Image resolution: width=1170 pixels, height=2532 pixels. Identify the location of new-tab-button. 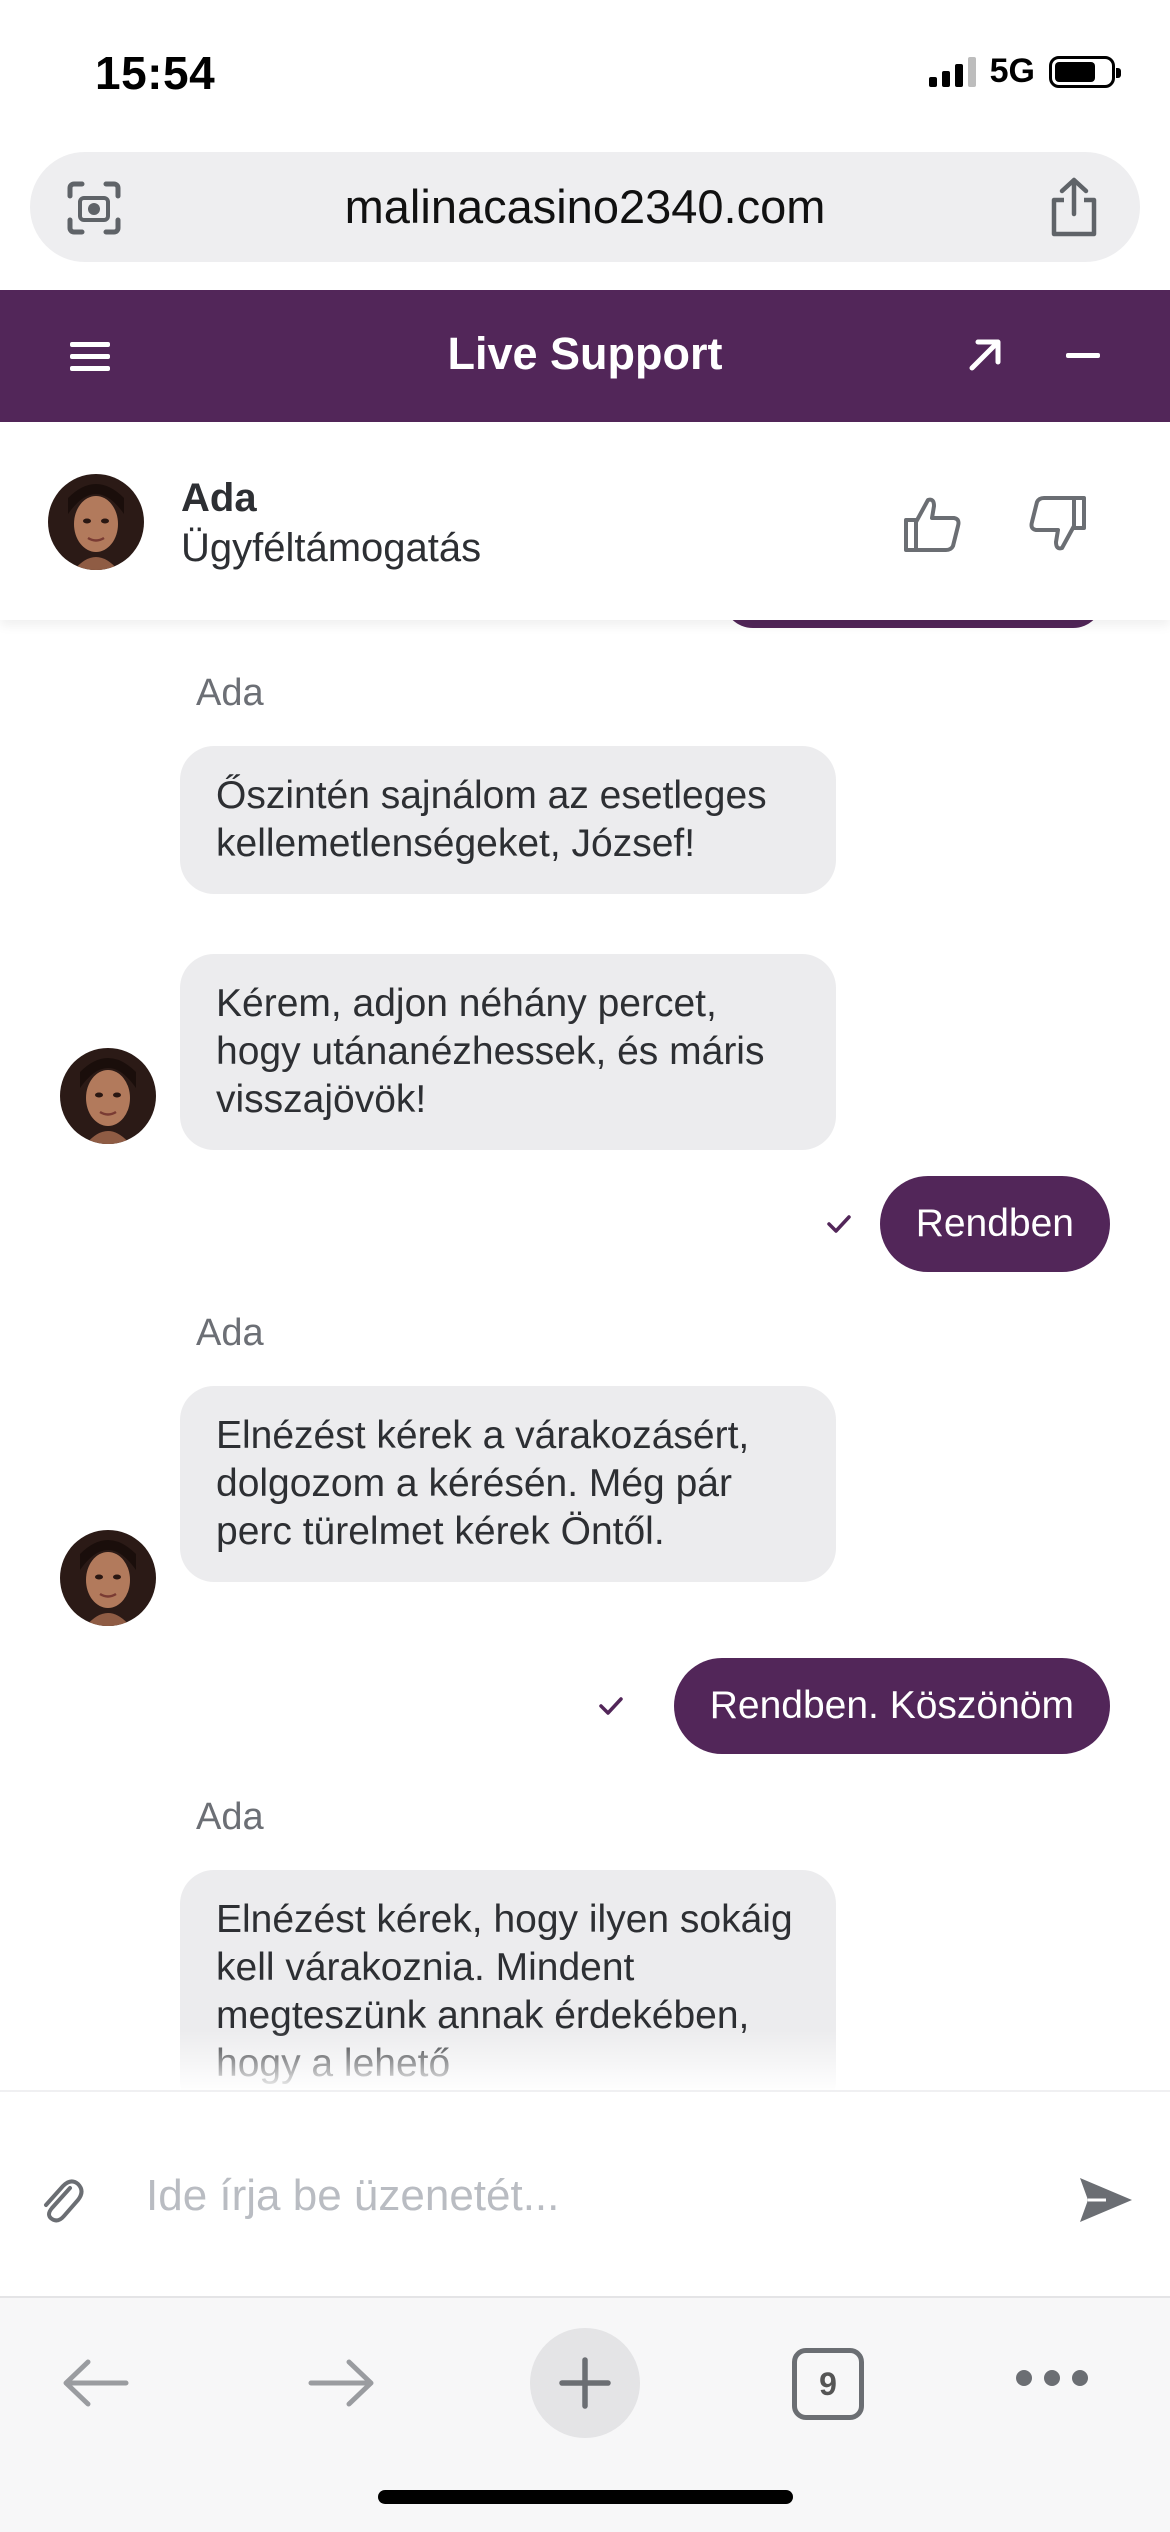
(585, 2383).